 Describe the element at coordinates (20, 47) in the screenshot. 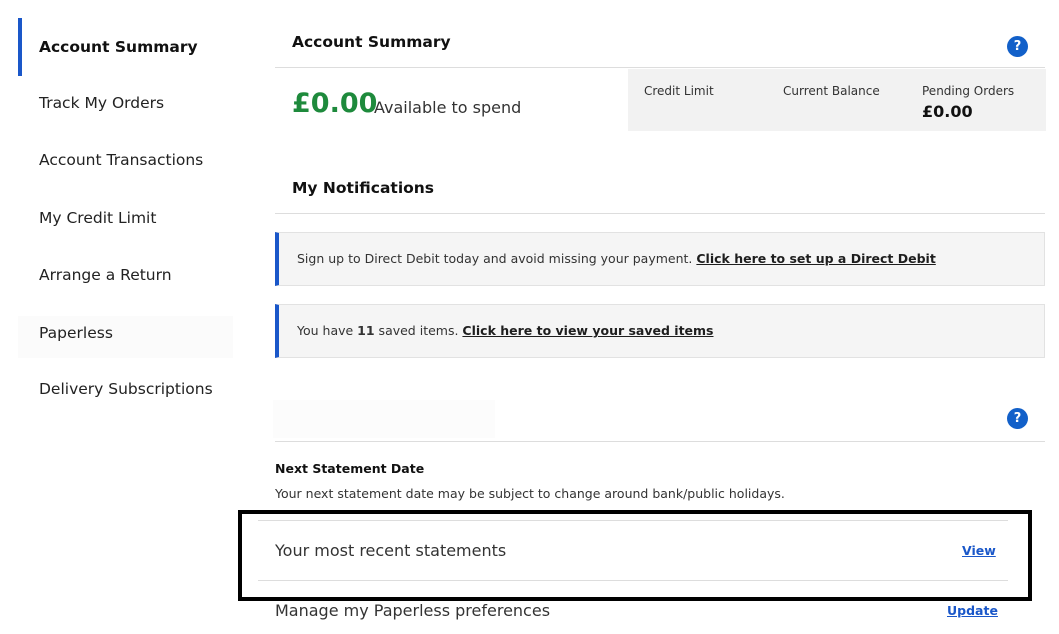

I see `active-nav-indicator` at that location.